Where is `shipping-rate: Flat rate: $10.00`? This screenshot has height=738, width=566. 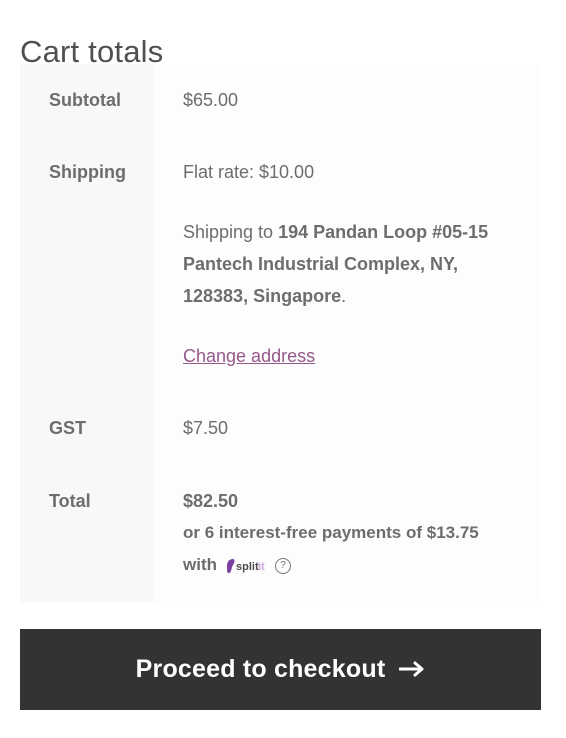 shipping-rate: Flat rate: $10.00 is located at coordinates (249, 172).